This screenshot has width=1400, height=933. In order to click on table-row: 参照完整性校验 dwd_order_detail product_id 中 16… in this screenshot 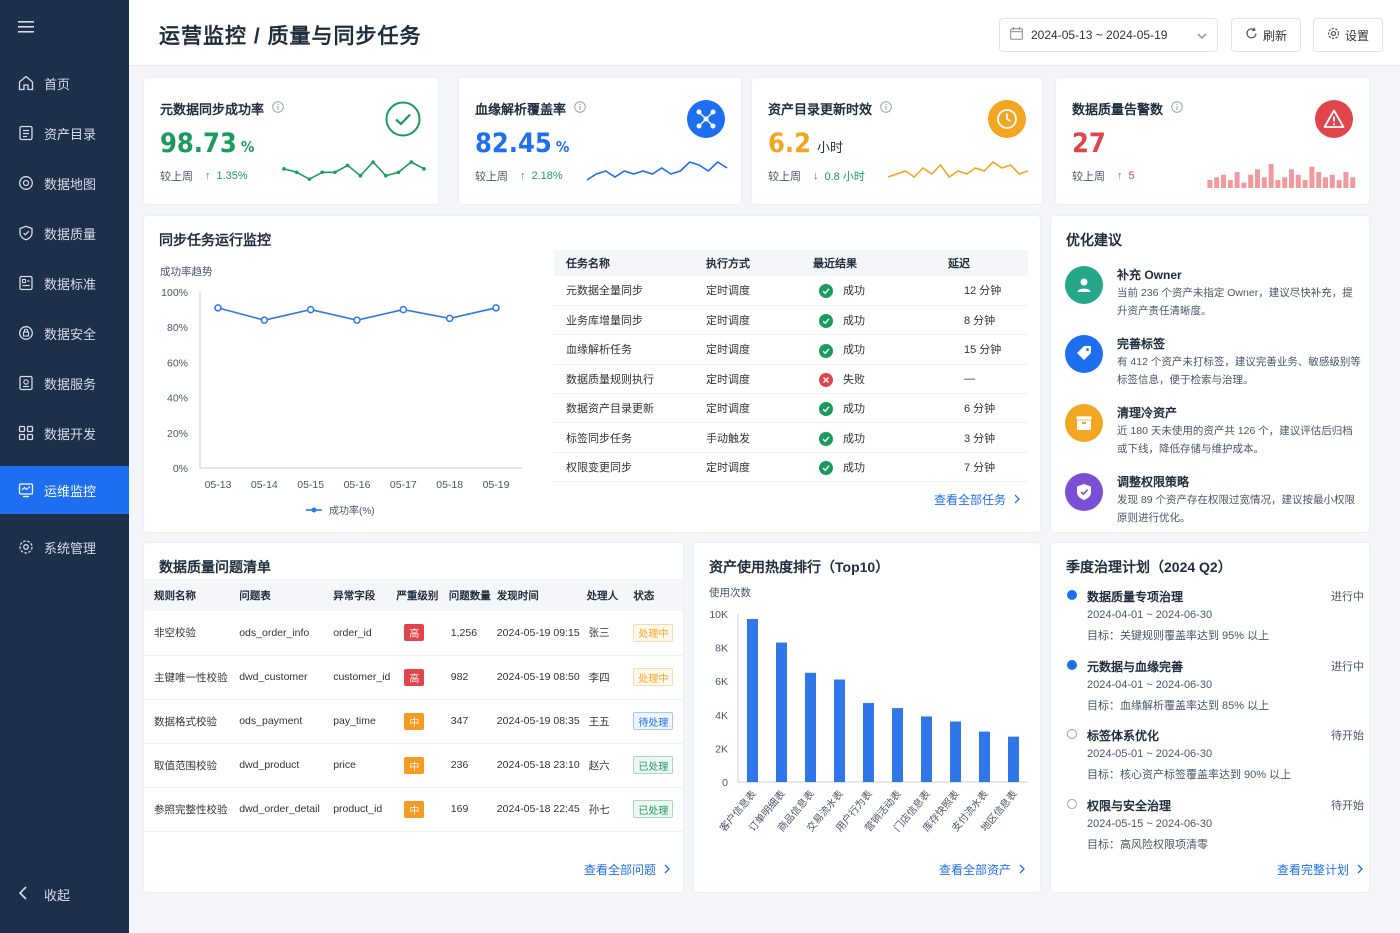, I will do `click(413, 809)`.